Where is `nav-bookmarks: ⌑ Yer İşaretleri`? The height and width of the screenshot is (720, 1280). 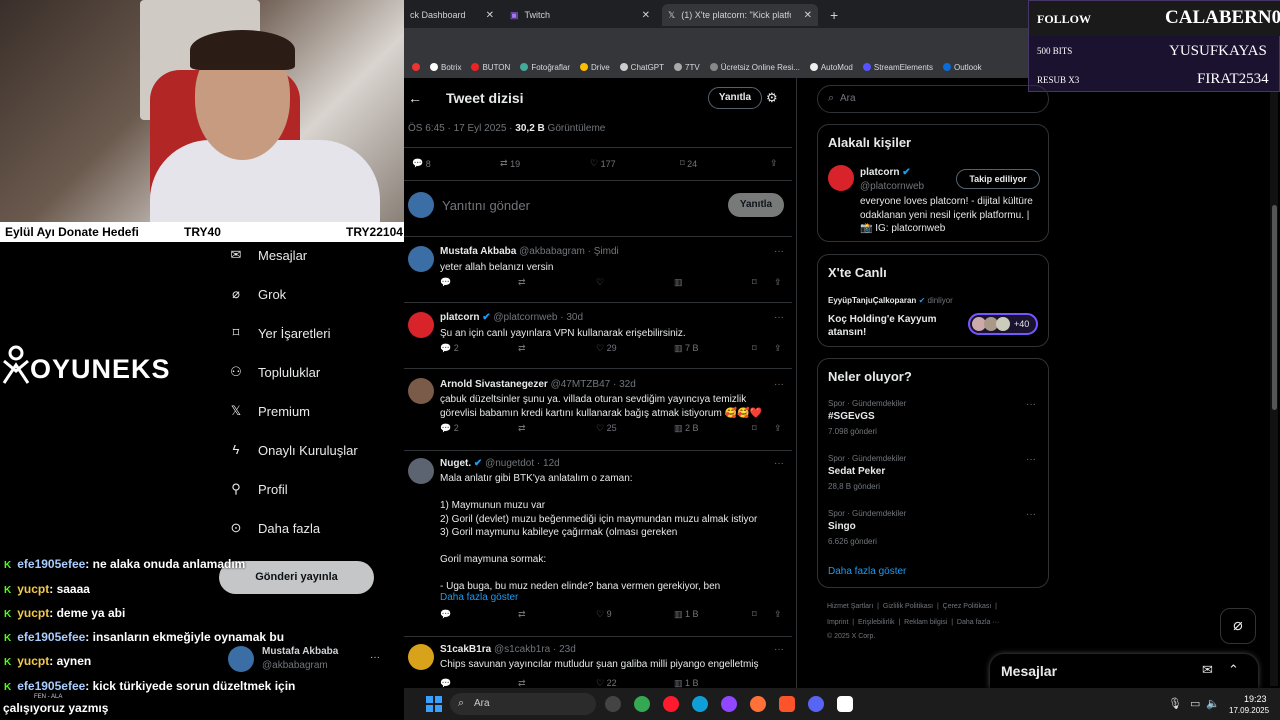
nav-bookmarks: ⌑ Yer İşaretleri is located at coordinates (279, 333).